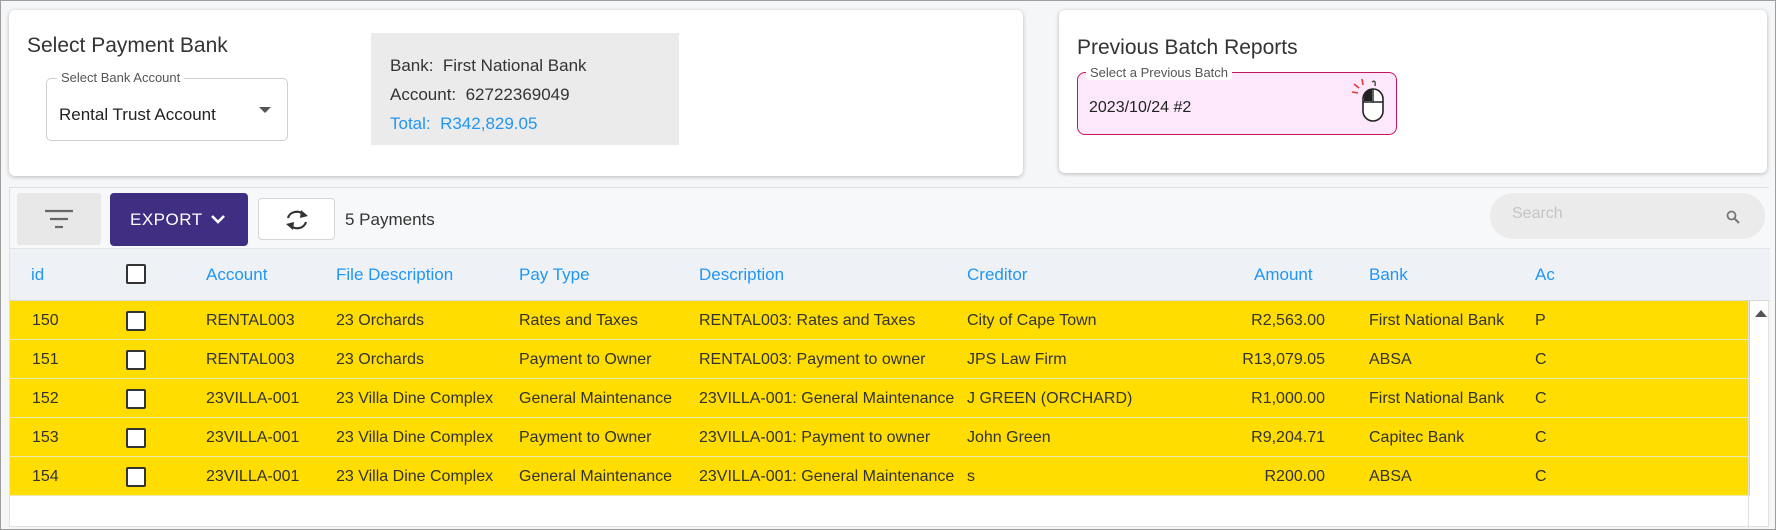 The height and width of the screenshot is (530, 1776). I want to click on filter-button, so click(59, 219).